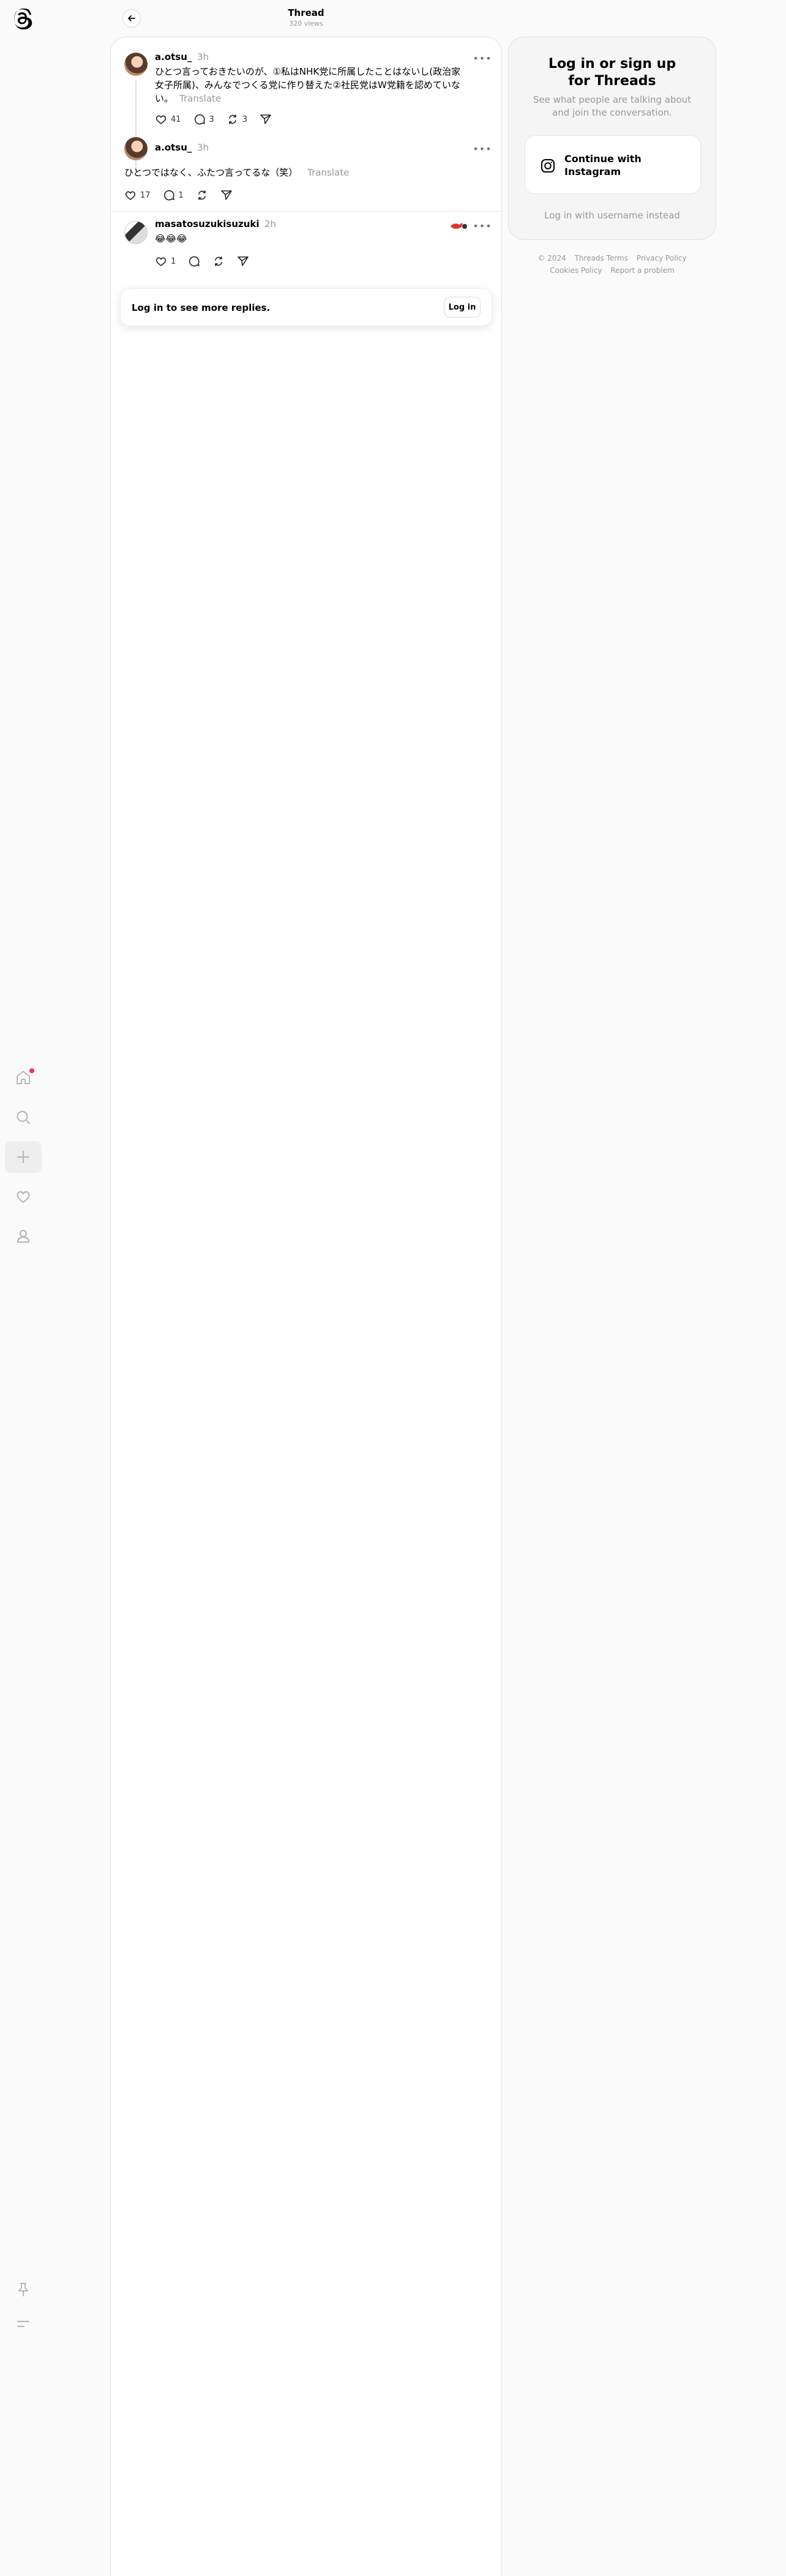  What do you see at coordinates (168, 119) in the screenshot?
I see `like-button: 41` at bounding box center [168, 119].